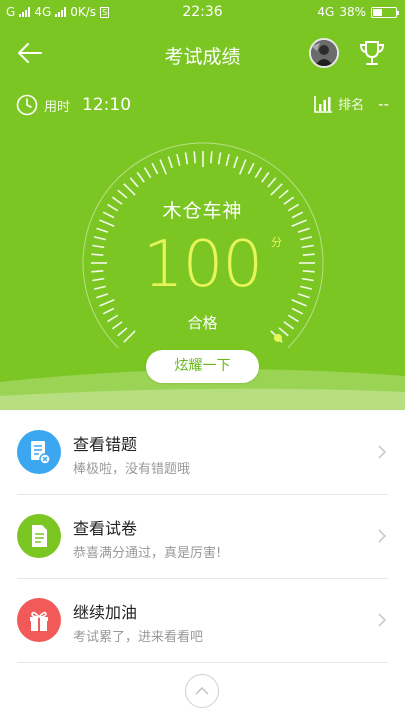 The width and height of the screenshot is (405, 720). I want to click on share-button: 炫耀一下, so click(202, 366).